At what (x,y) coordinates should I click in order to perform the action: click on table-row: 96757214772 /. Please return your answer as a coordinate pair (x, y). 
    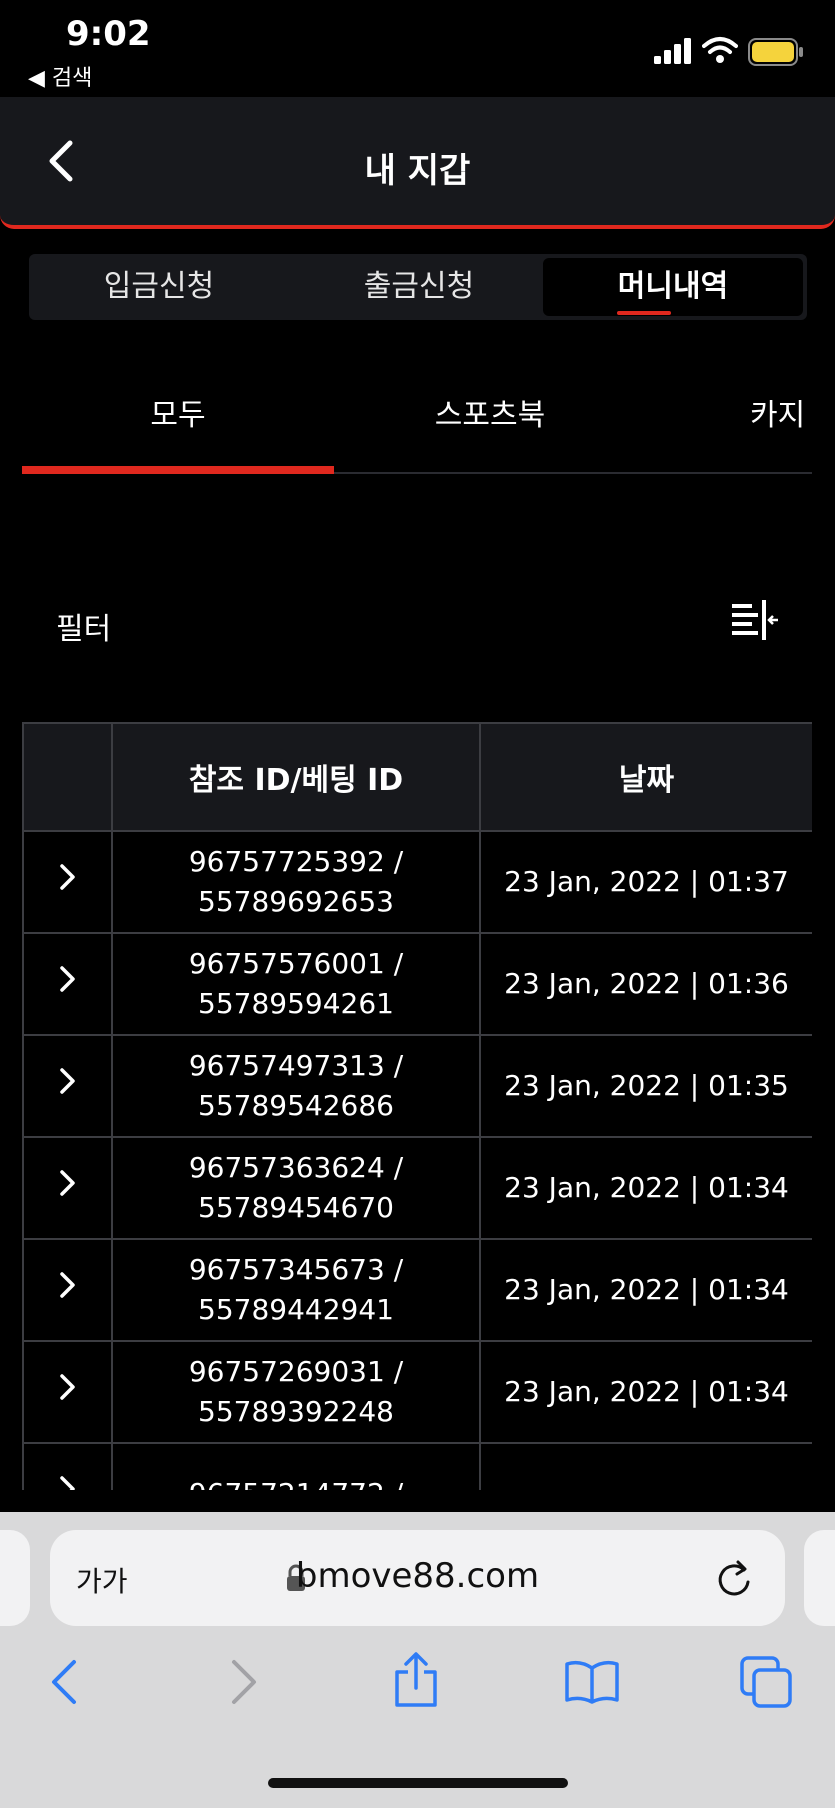
    Looking at the image, I should click on (417, 1466).